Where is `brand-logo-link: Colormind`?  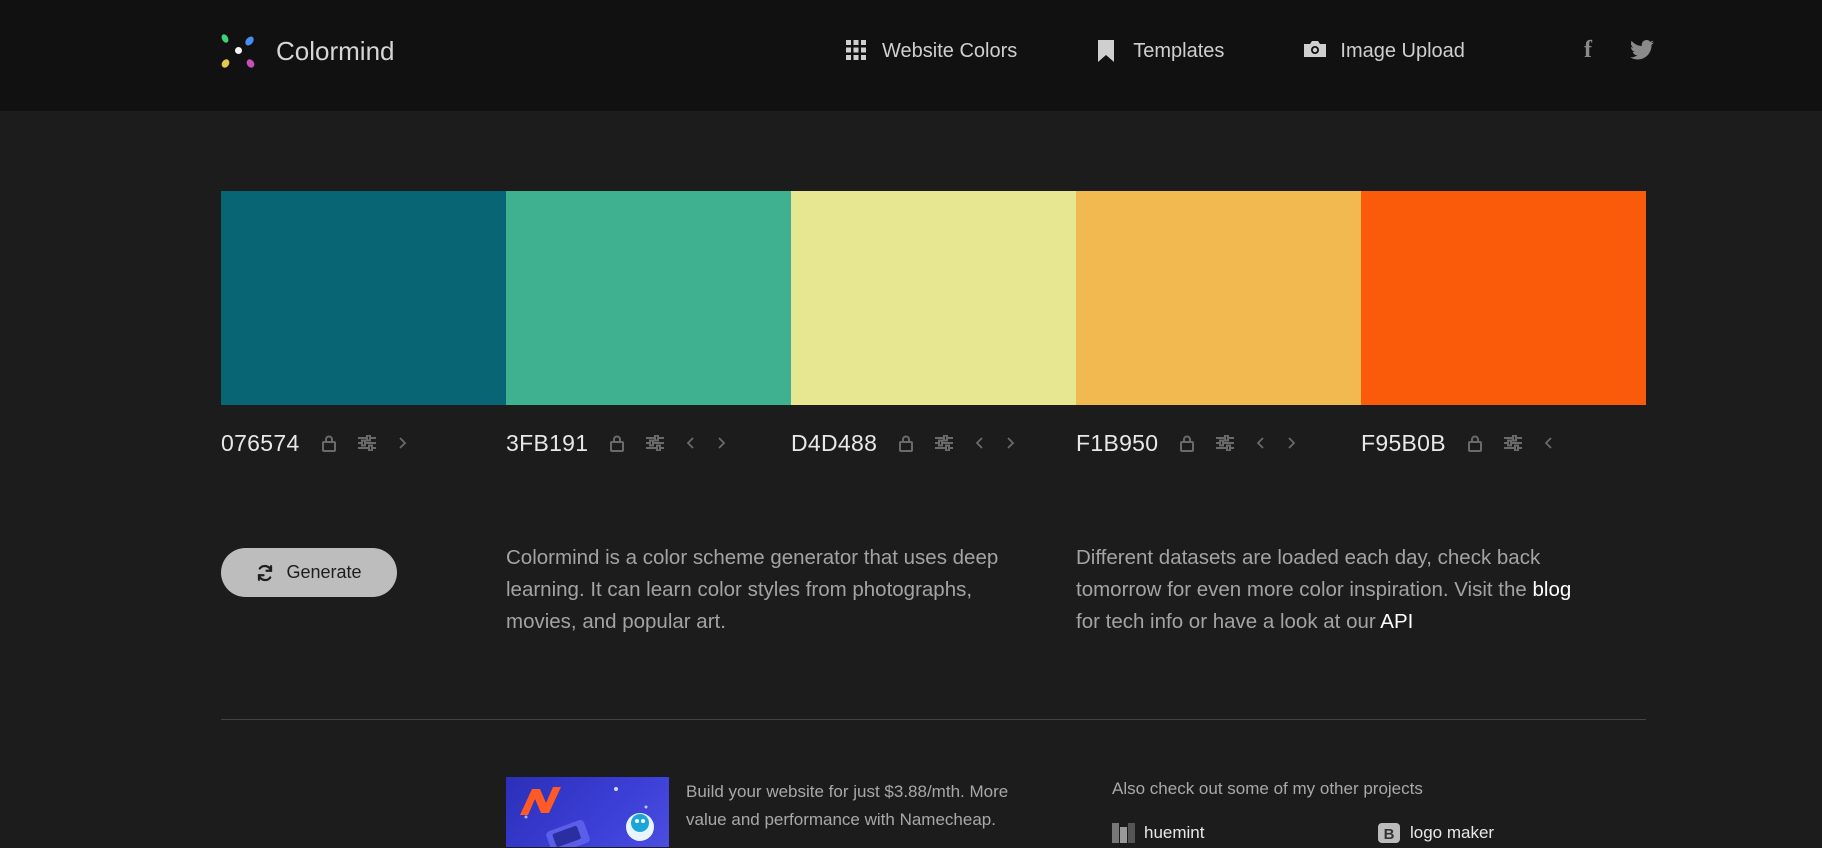
brand-logo-link: Colormind is located at coordinates (307, 51).